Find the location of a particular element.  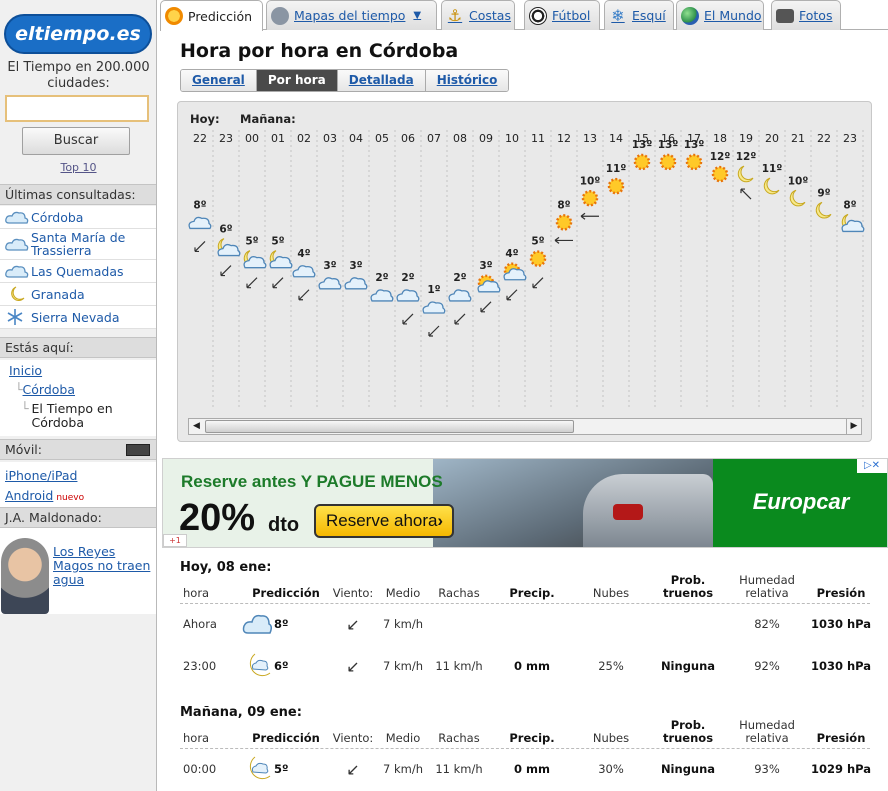

tab-label: Fútbol is located at coordinates (571, 15).